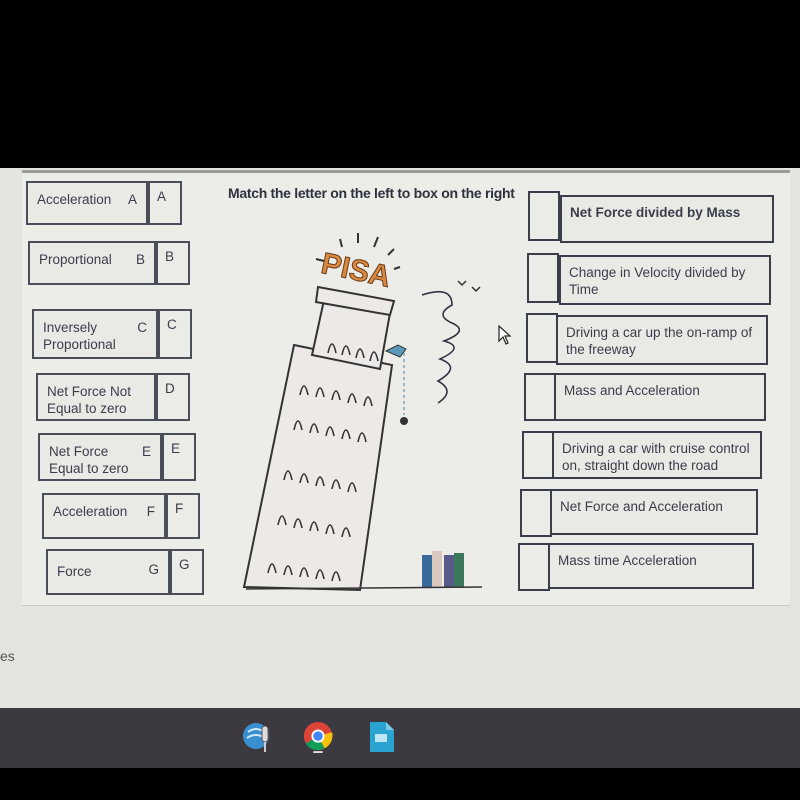 This screenshot has width=800, height=800. What do you see at coordinates (89, 400) in the screenshot?
I see `term-label: Net Force Not Equal to zero` at bounding box center [89, 400].